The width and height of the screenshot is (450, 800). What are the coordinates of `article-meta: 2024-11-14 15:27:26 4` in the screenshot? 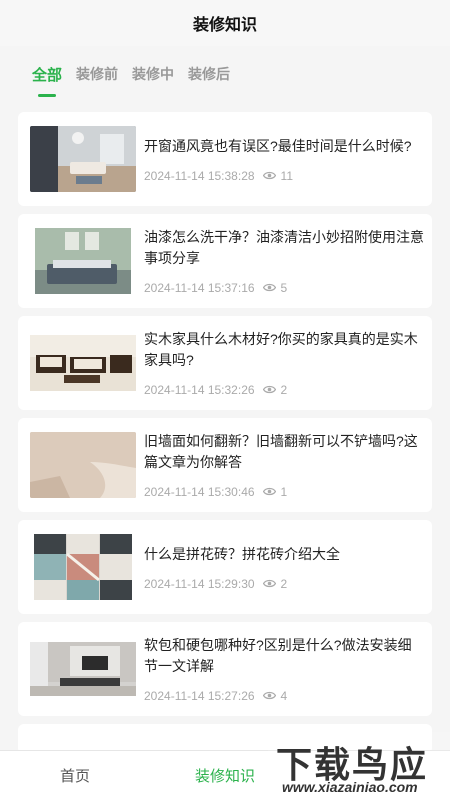 It's located at (284, 696).